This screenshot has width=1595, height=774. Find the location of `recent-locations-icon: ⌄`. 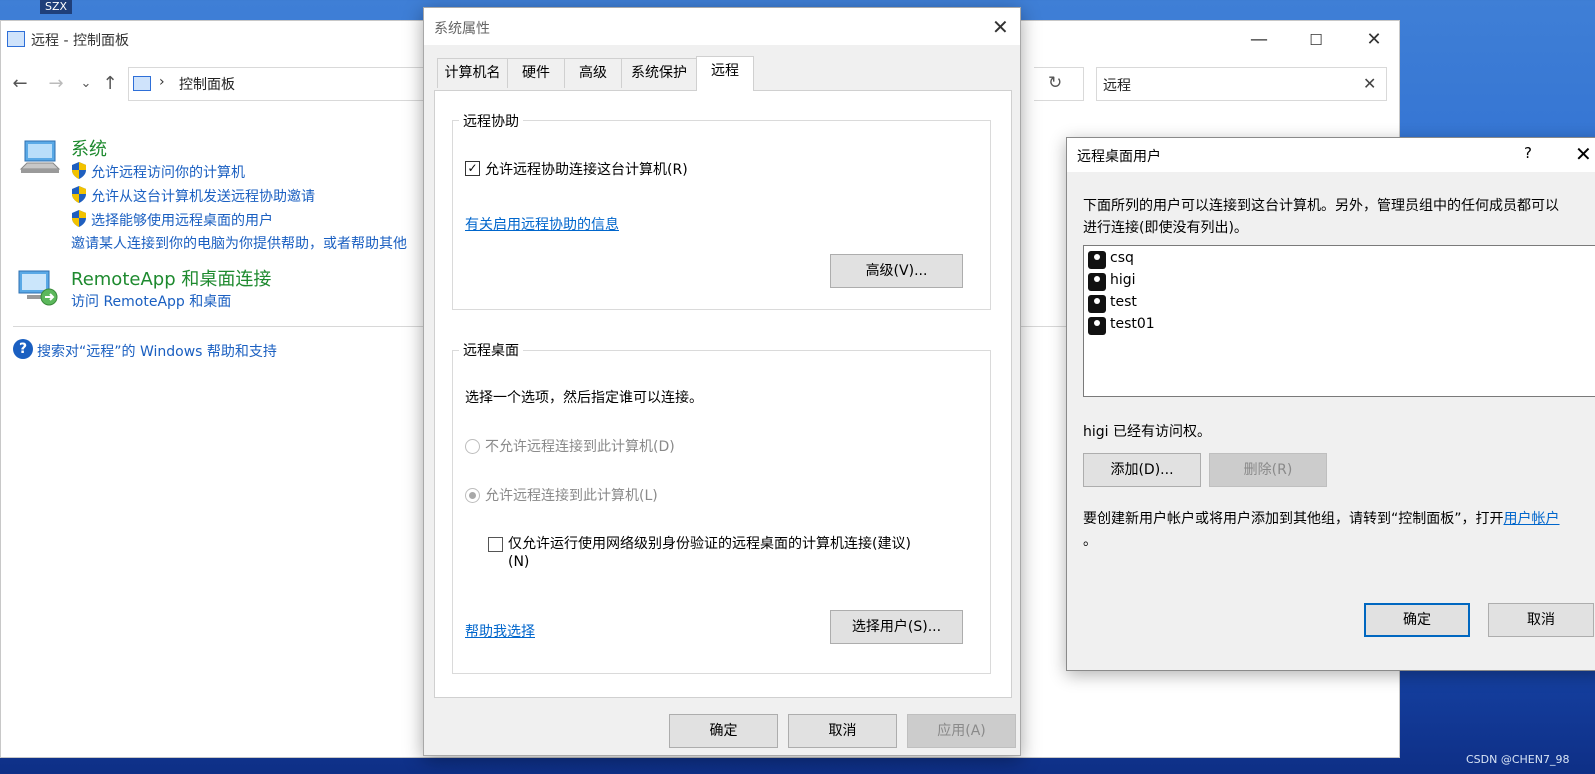

recent-locations-icon: ⌄ is located at coordinates (86, 84).